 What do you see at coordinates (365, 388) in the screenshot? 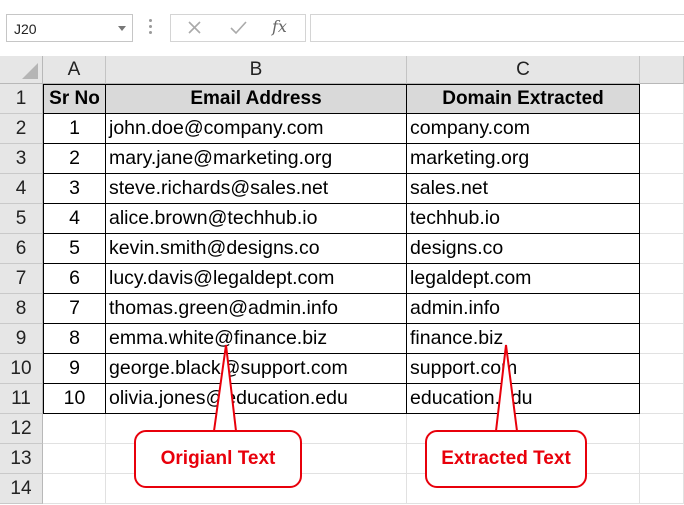
I see `callout-connectors` at bounding box center [365, 388].